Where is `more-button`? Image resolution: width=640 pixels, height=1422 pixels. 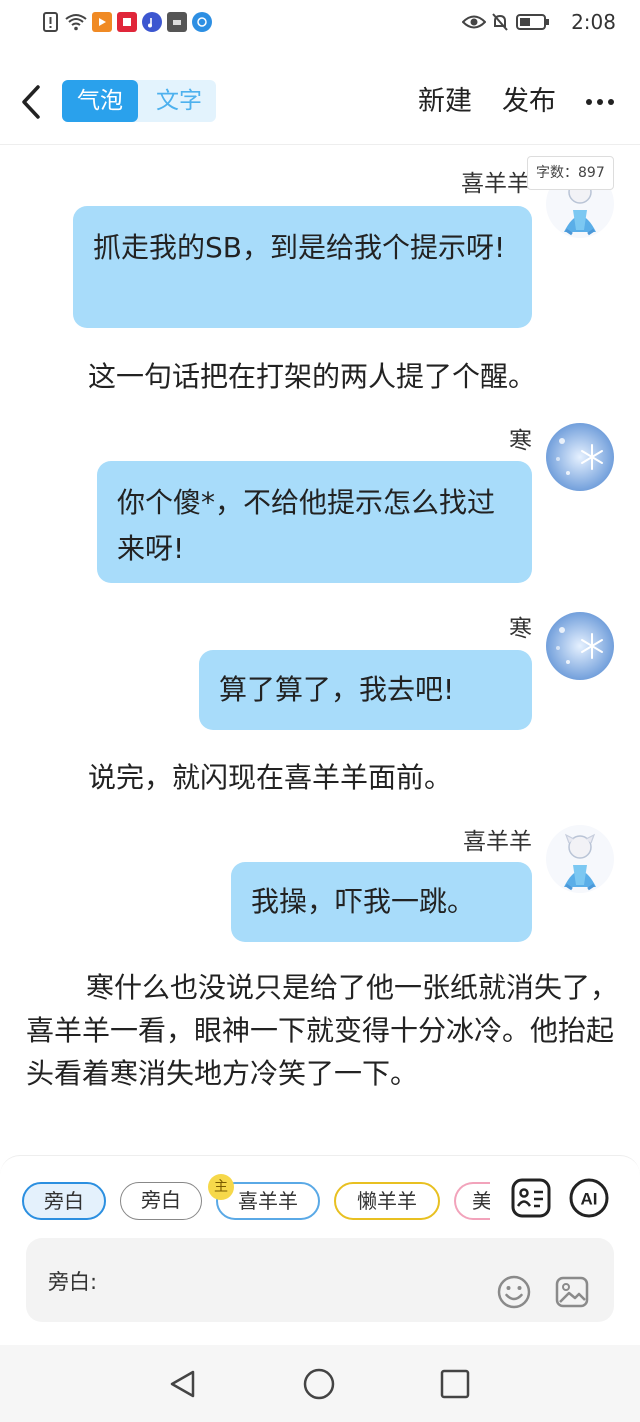
more-button is located at coordinates (600, 102).